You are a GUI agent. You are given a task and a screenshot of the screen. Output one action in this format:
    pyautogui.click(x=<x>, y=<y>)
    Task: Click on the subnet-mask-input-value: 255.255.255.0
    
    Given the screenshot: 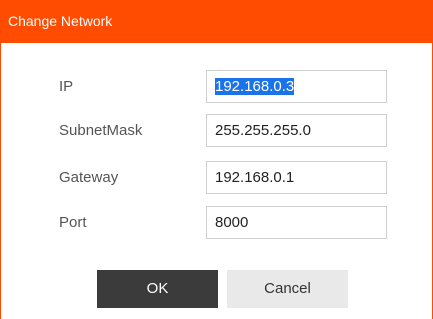 What is the action you would take?
    pyautogui.click(x=263, y=130)
    